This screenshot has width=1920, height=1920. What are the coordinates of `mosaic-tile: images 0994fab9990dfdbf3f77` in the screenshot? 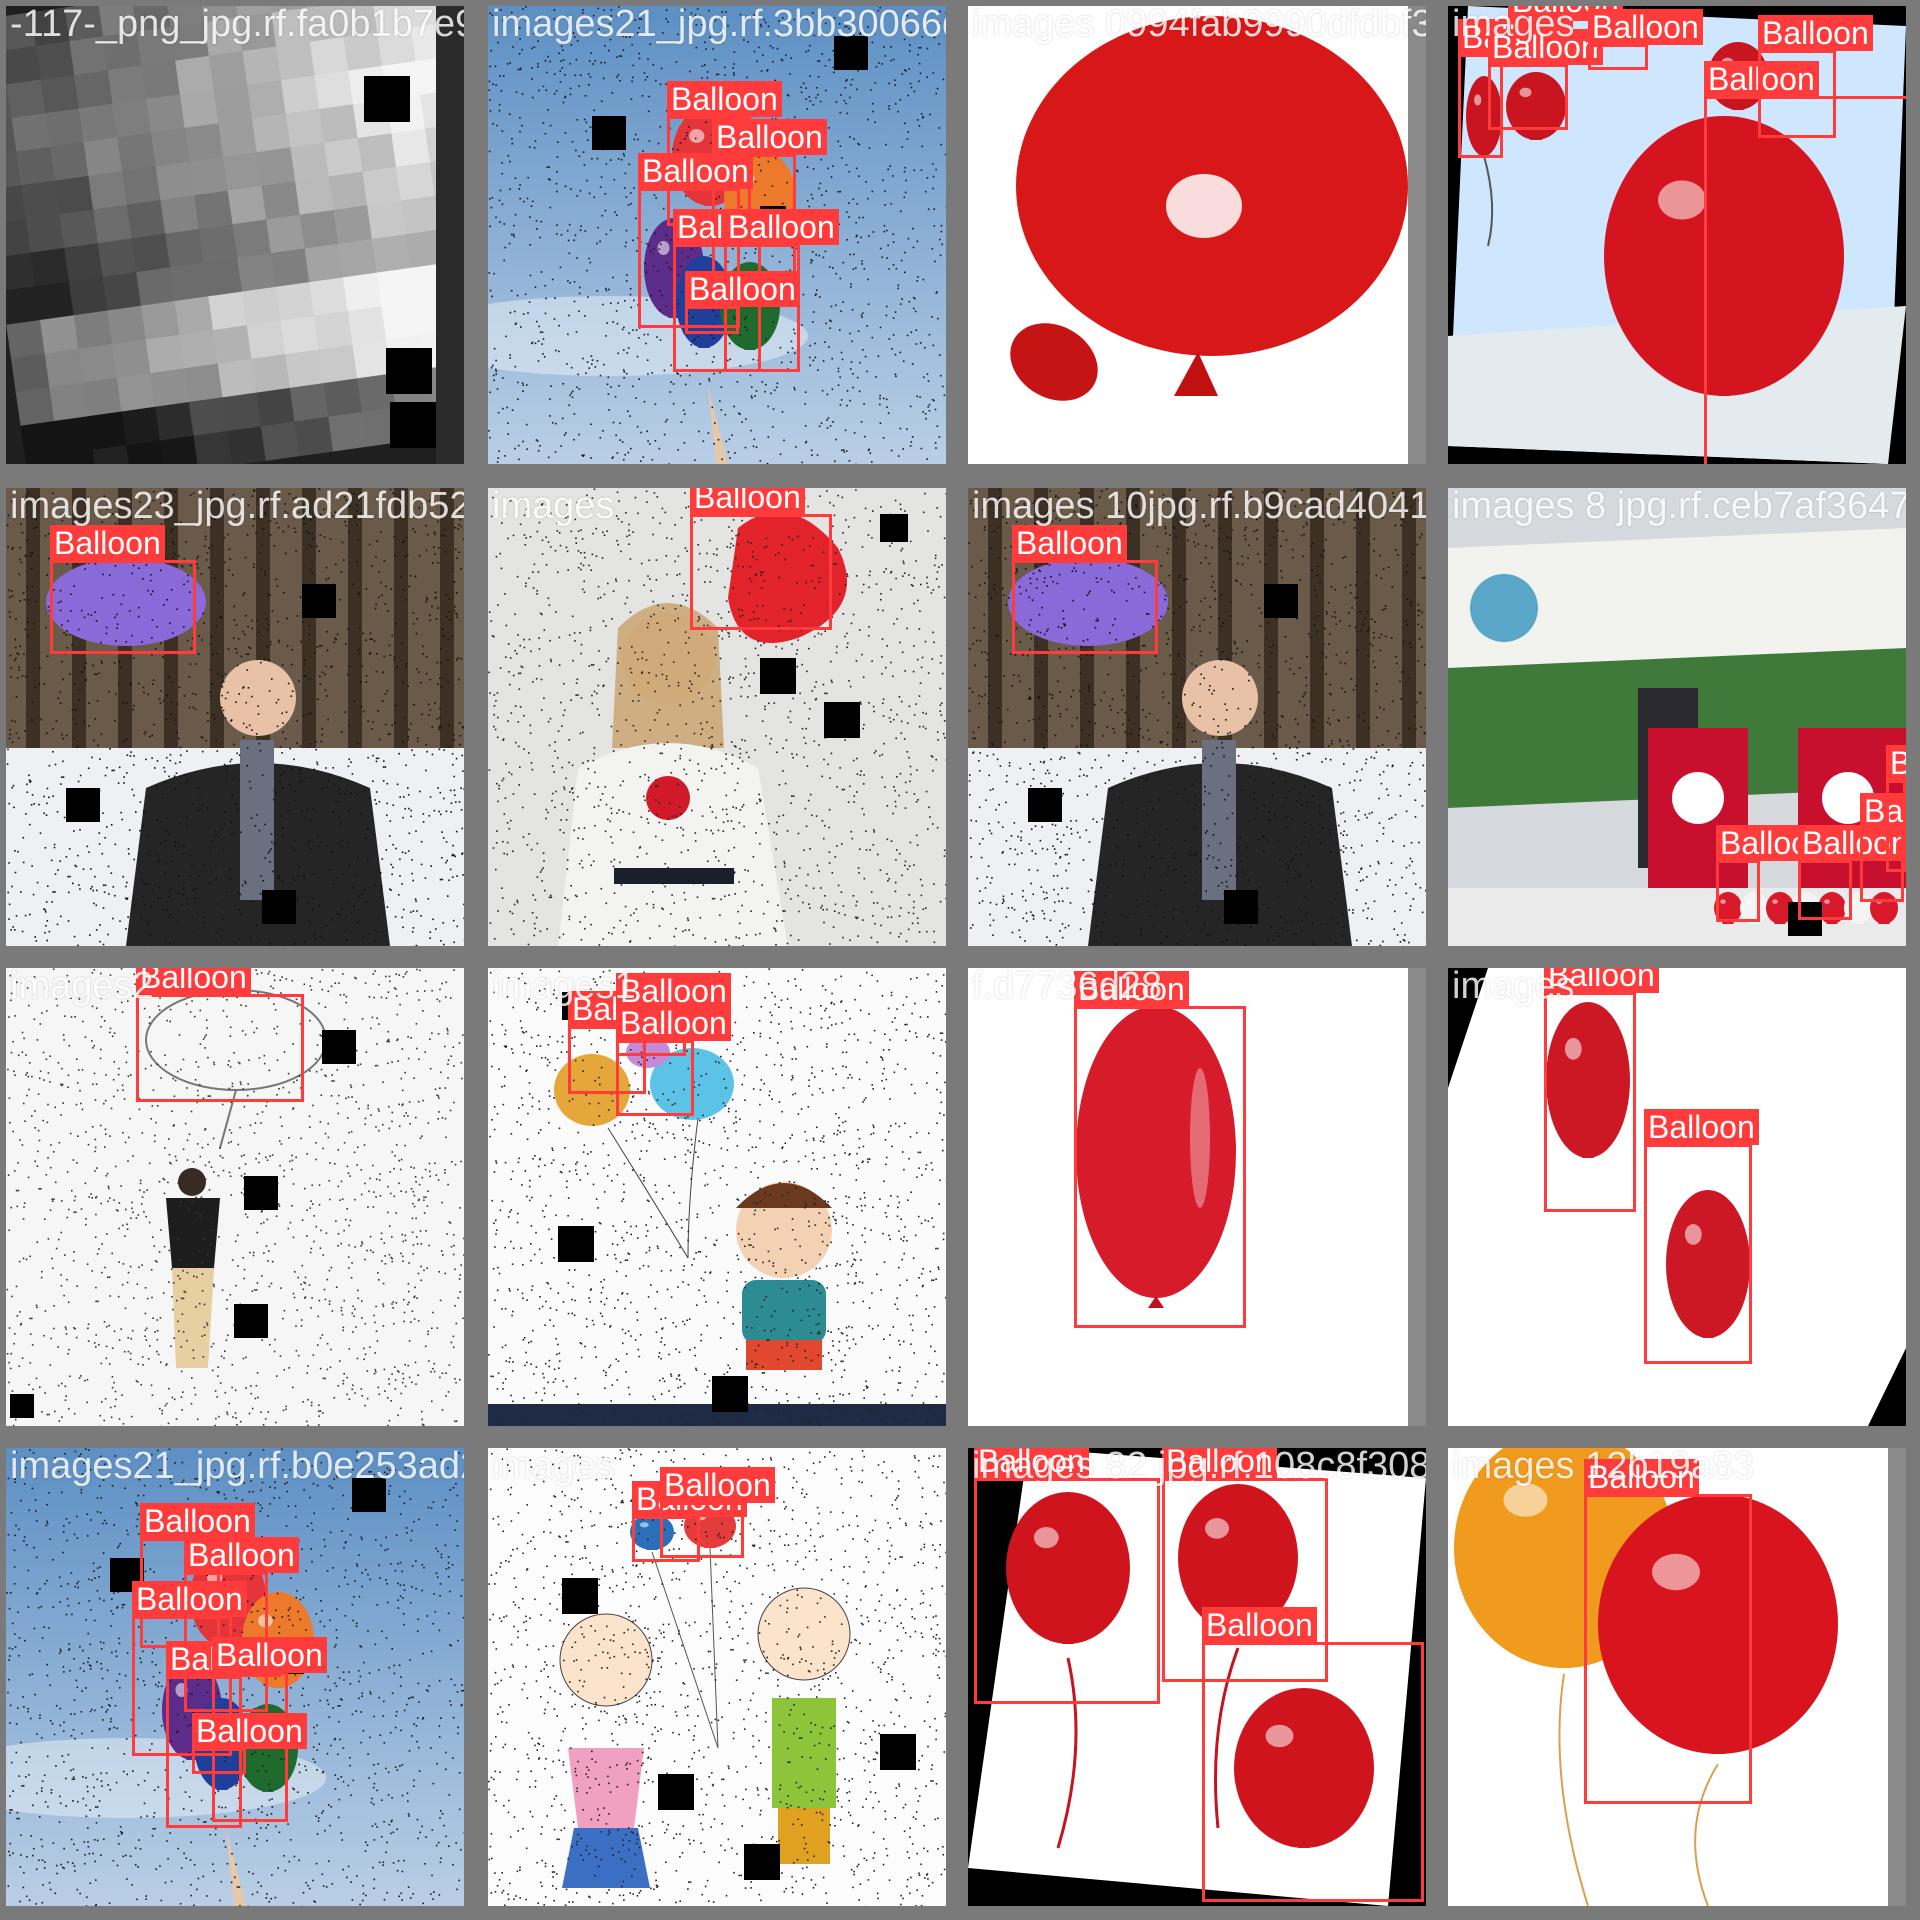 It's located at (1197, 235).